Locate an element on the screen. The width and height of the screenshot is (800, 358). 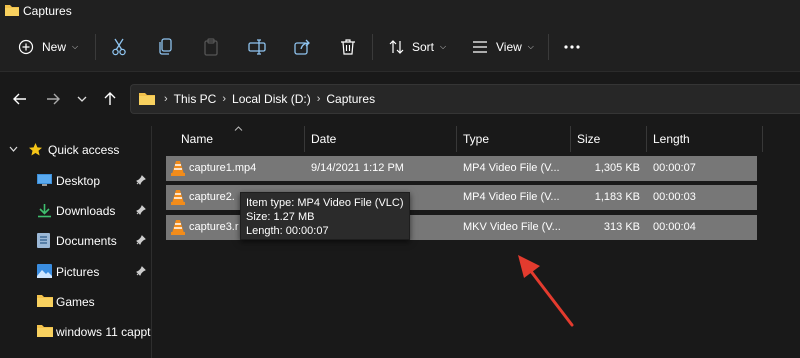
sidebar-item-desktop: Desktop is located at coordinates (76, 181).